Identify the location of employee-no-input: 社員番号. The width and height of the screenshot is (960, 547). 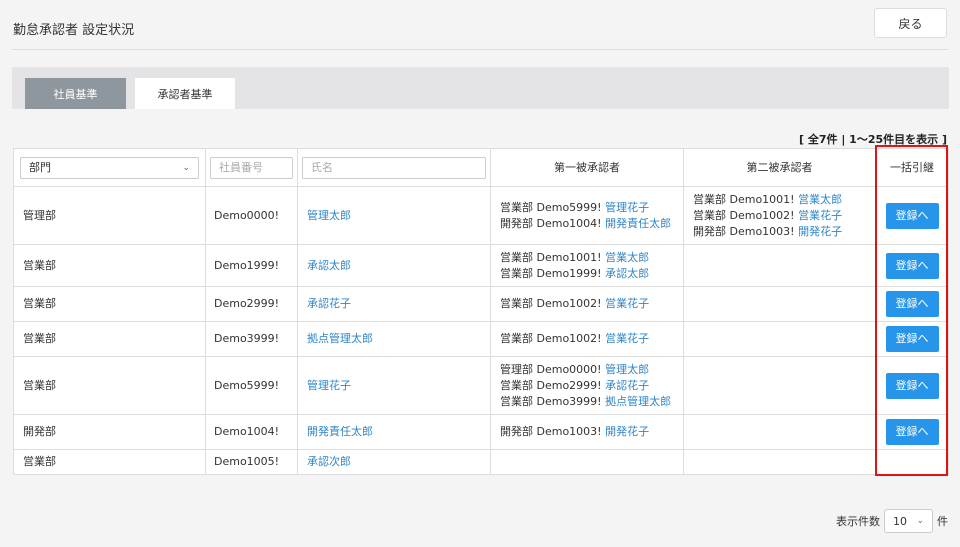
(251, 167).